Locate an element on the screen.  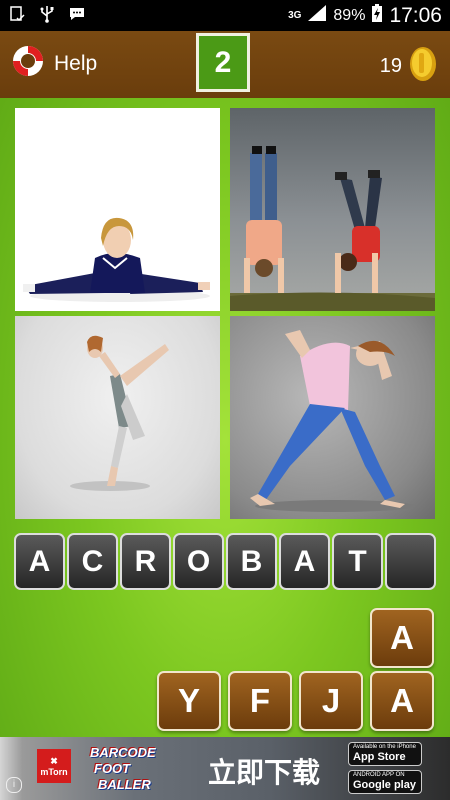
google-play-label: Google play is located at coordinates (384, 785).